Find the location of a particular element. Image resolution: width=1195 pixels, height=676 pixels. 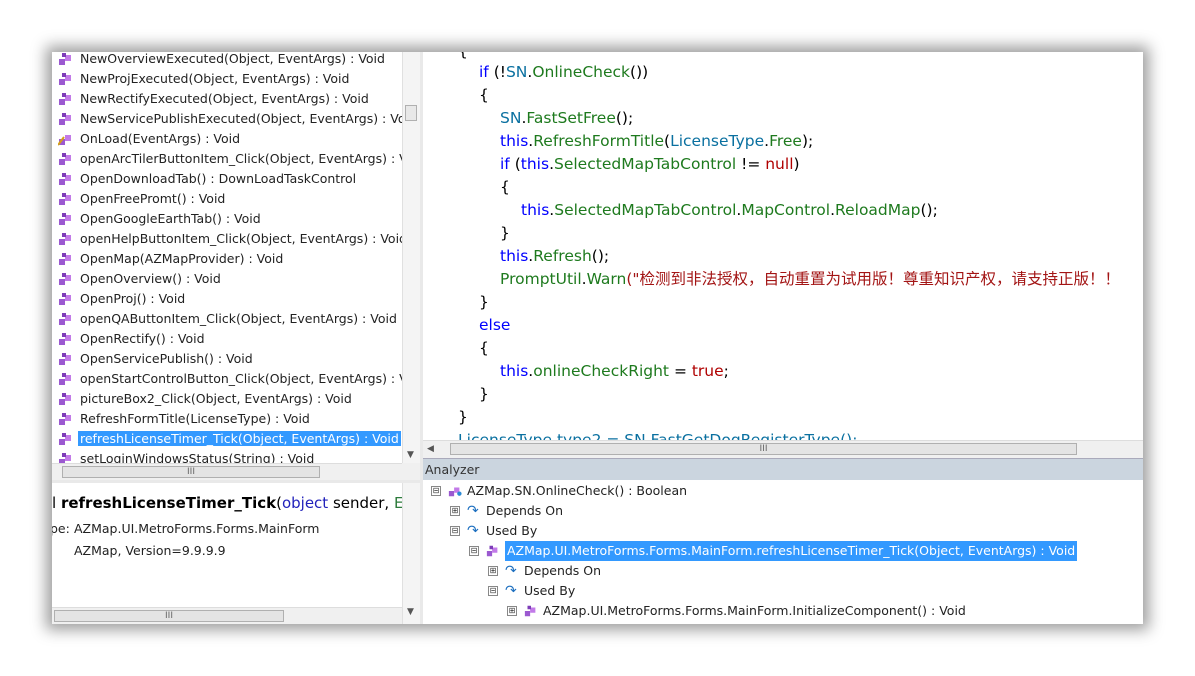

tree-item: OpenProj() : Void is located at coordinates (121, 299).